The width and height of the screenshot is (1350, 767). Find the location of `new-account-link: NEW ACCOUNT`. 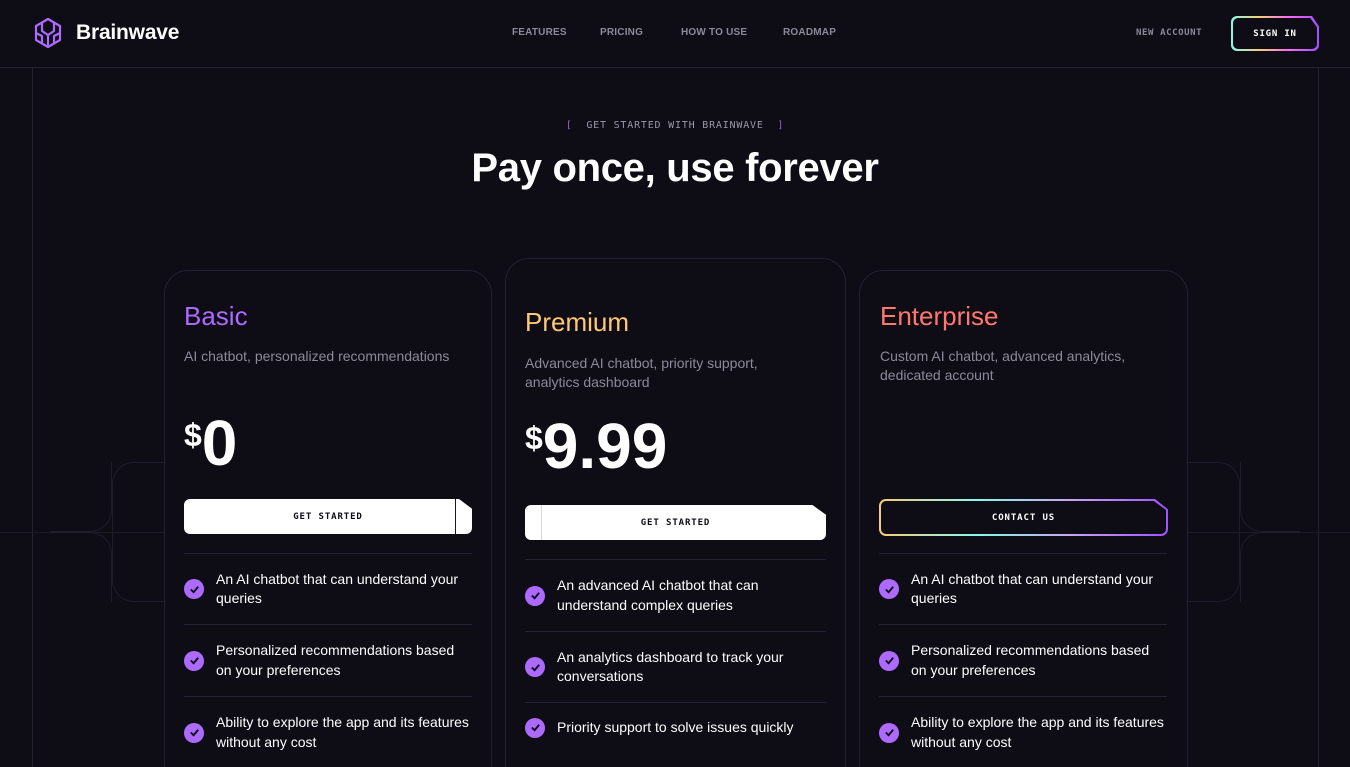

new-account-link: NEW ACCOUNT is located at coordinates (1169, 33).